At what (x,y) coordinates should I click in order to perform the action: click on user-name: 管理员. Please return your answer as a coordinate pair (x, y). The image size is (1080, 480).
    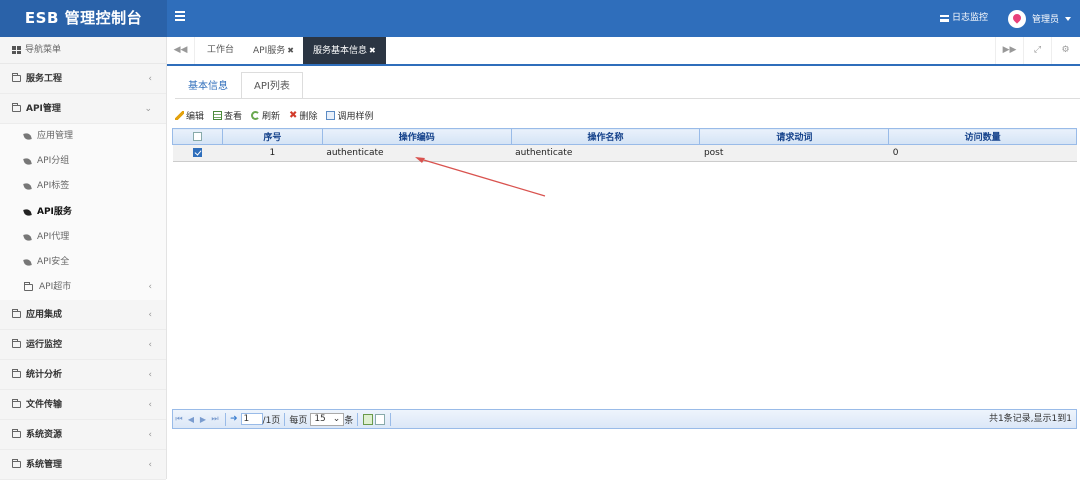
    Looking at the image, I should click on (1046, 20).